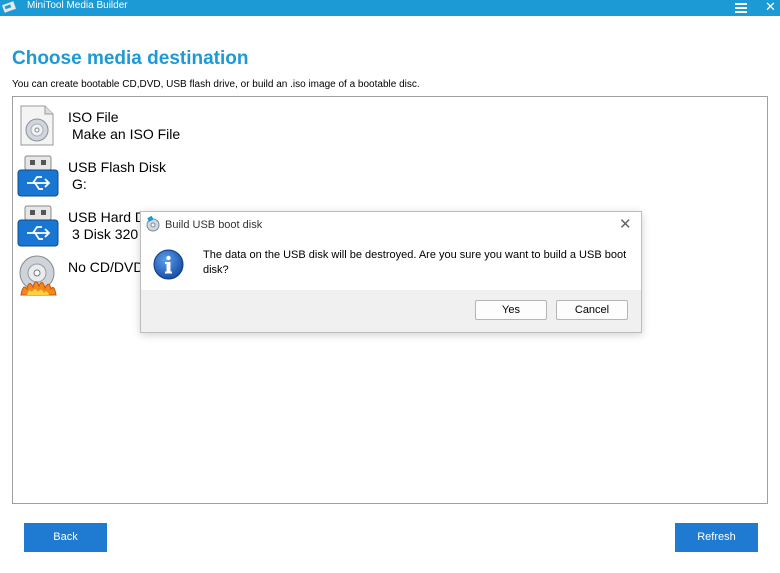 The image size is (780, 573). Describe the element at coordinates (741, 7) in the screenshot. I see `hamburger-menu-icon` at that location.